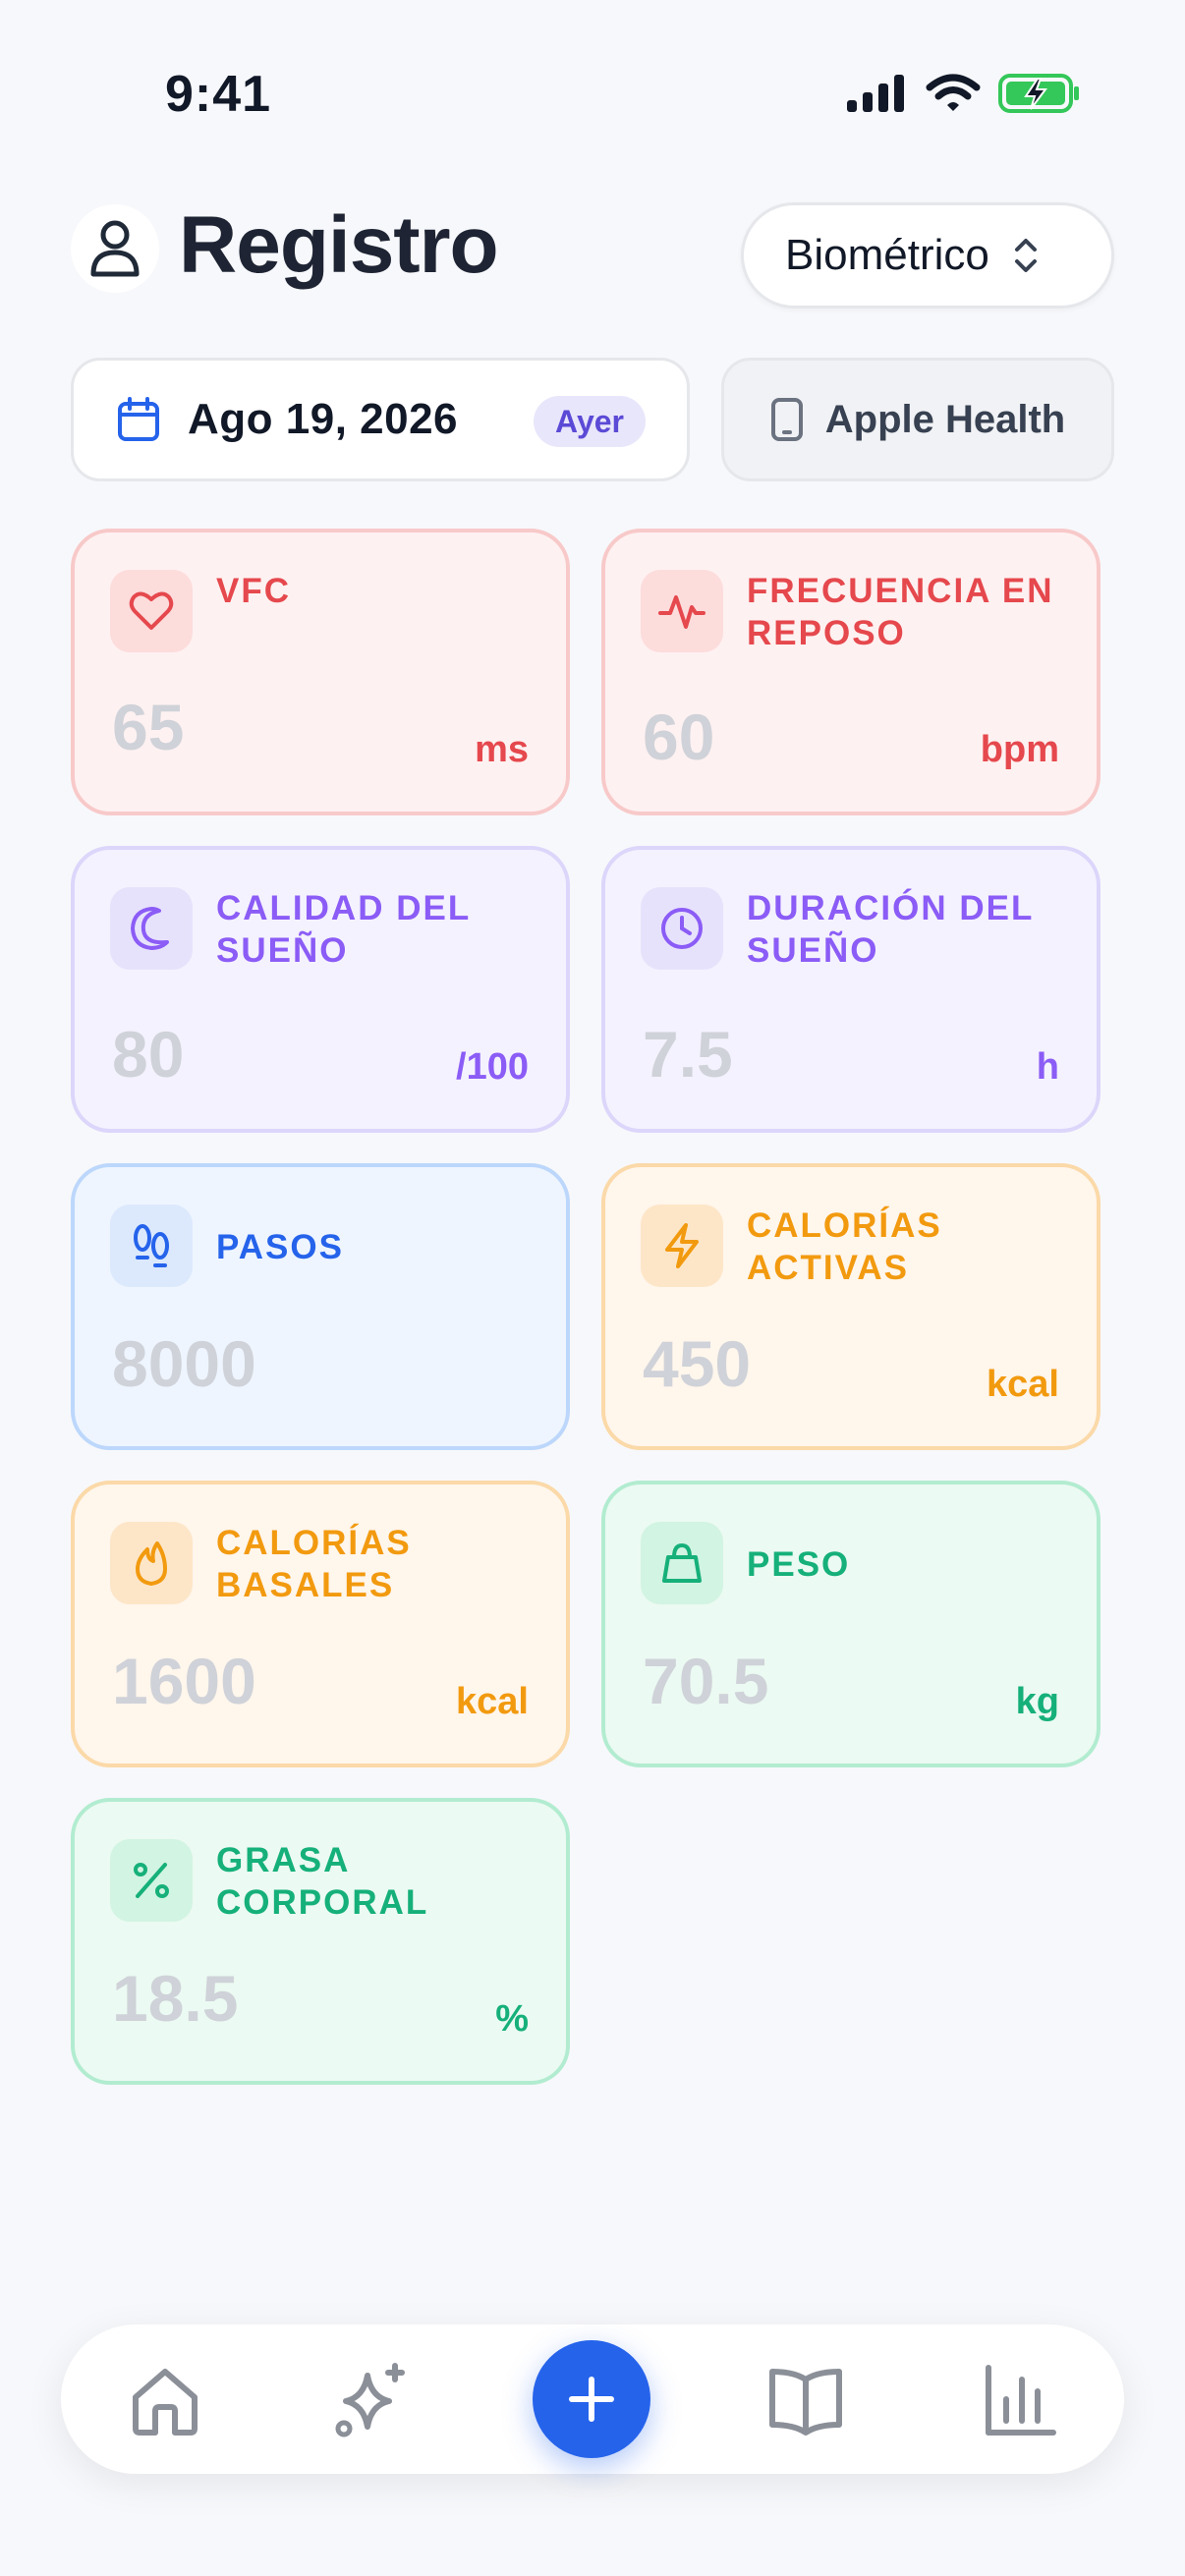 The width and height of the screenshot is (1185, 2576). I want to click on nav-insights-button, so click(372, 2401).